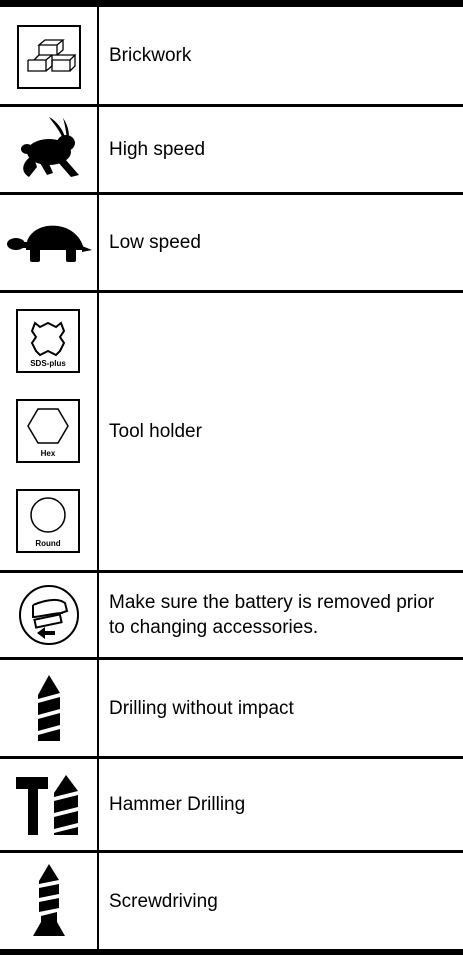 Image resolution: width=463 pixels, height=955 pixels. I want to click on brickwork-icon, so click(48, 57).